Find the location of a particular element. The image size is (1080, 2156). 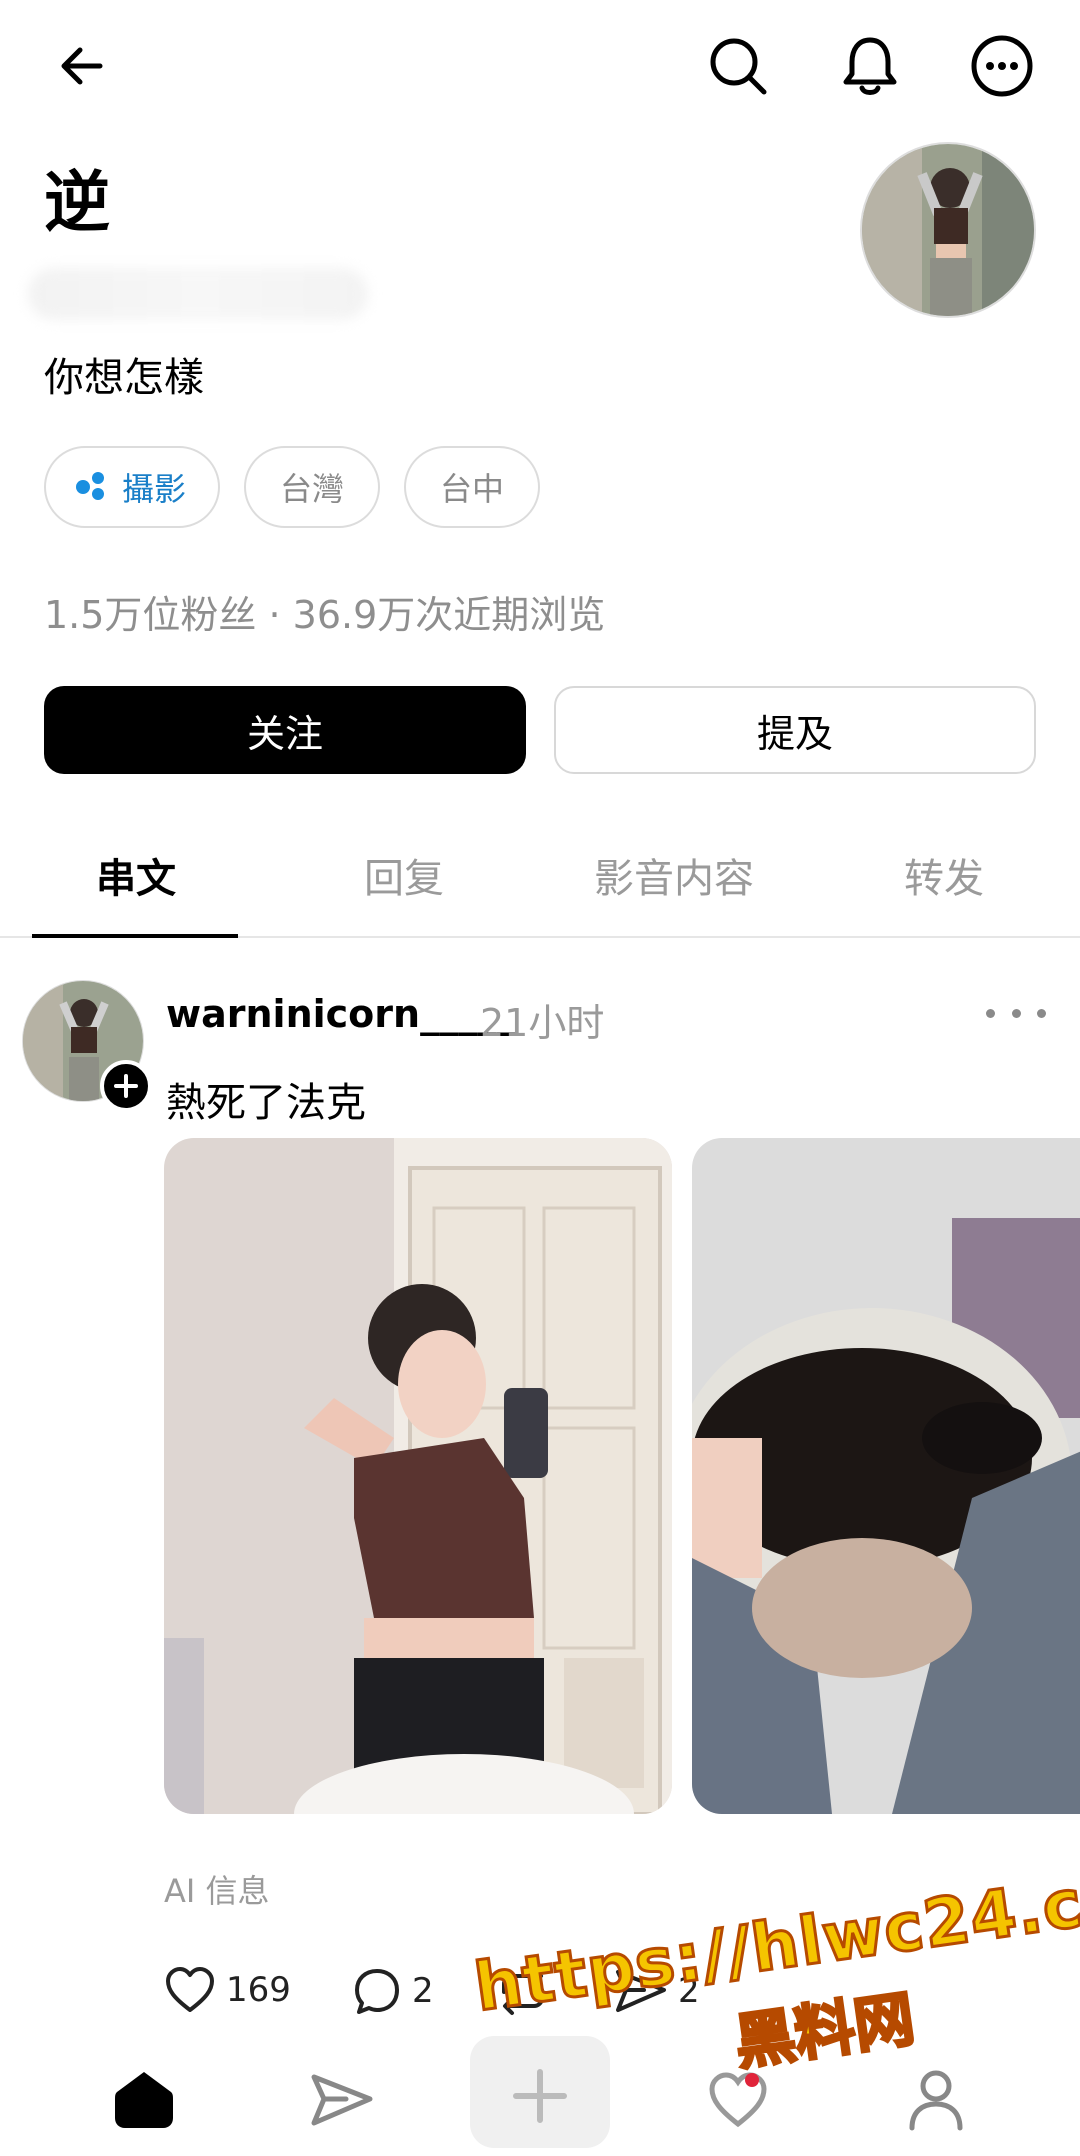

profile-name: 逆 is located at coordinates (77, 202).